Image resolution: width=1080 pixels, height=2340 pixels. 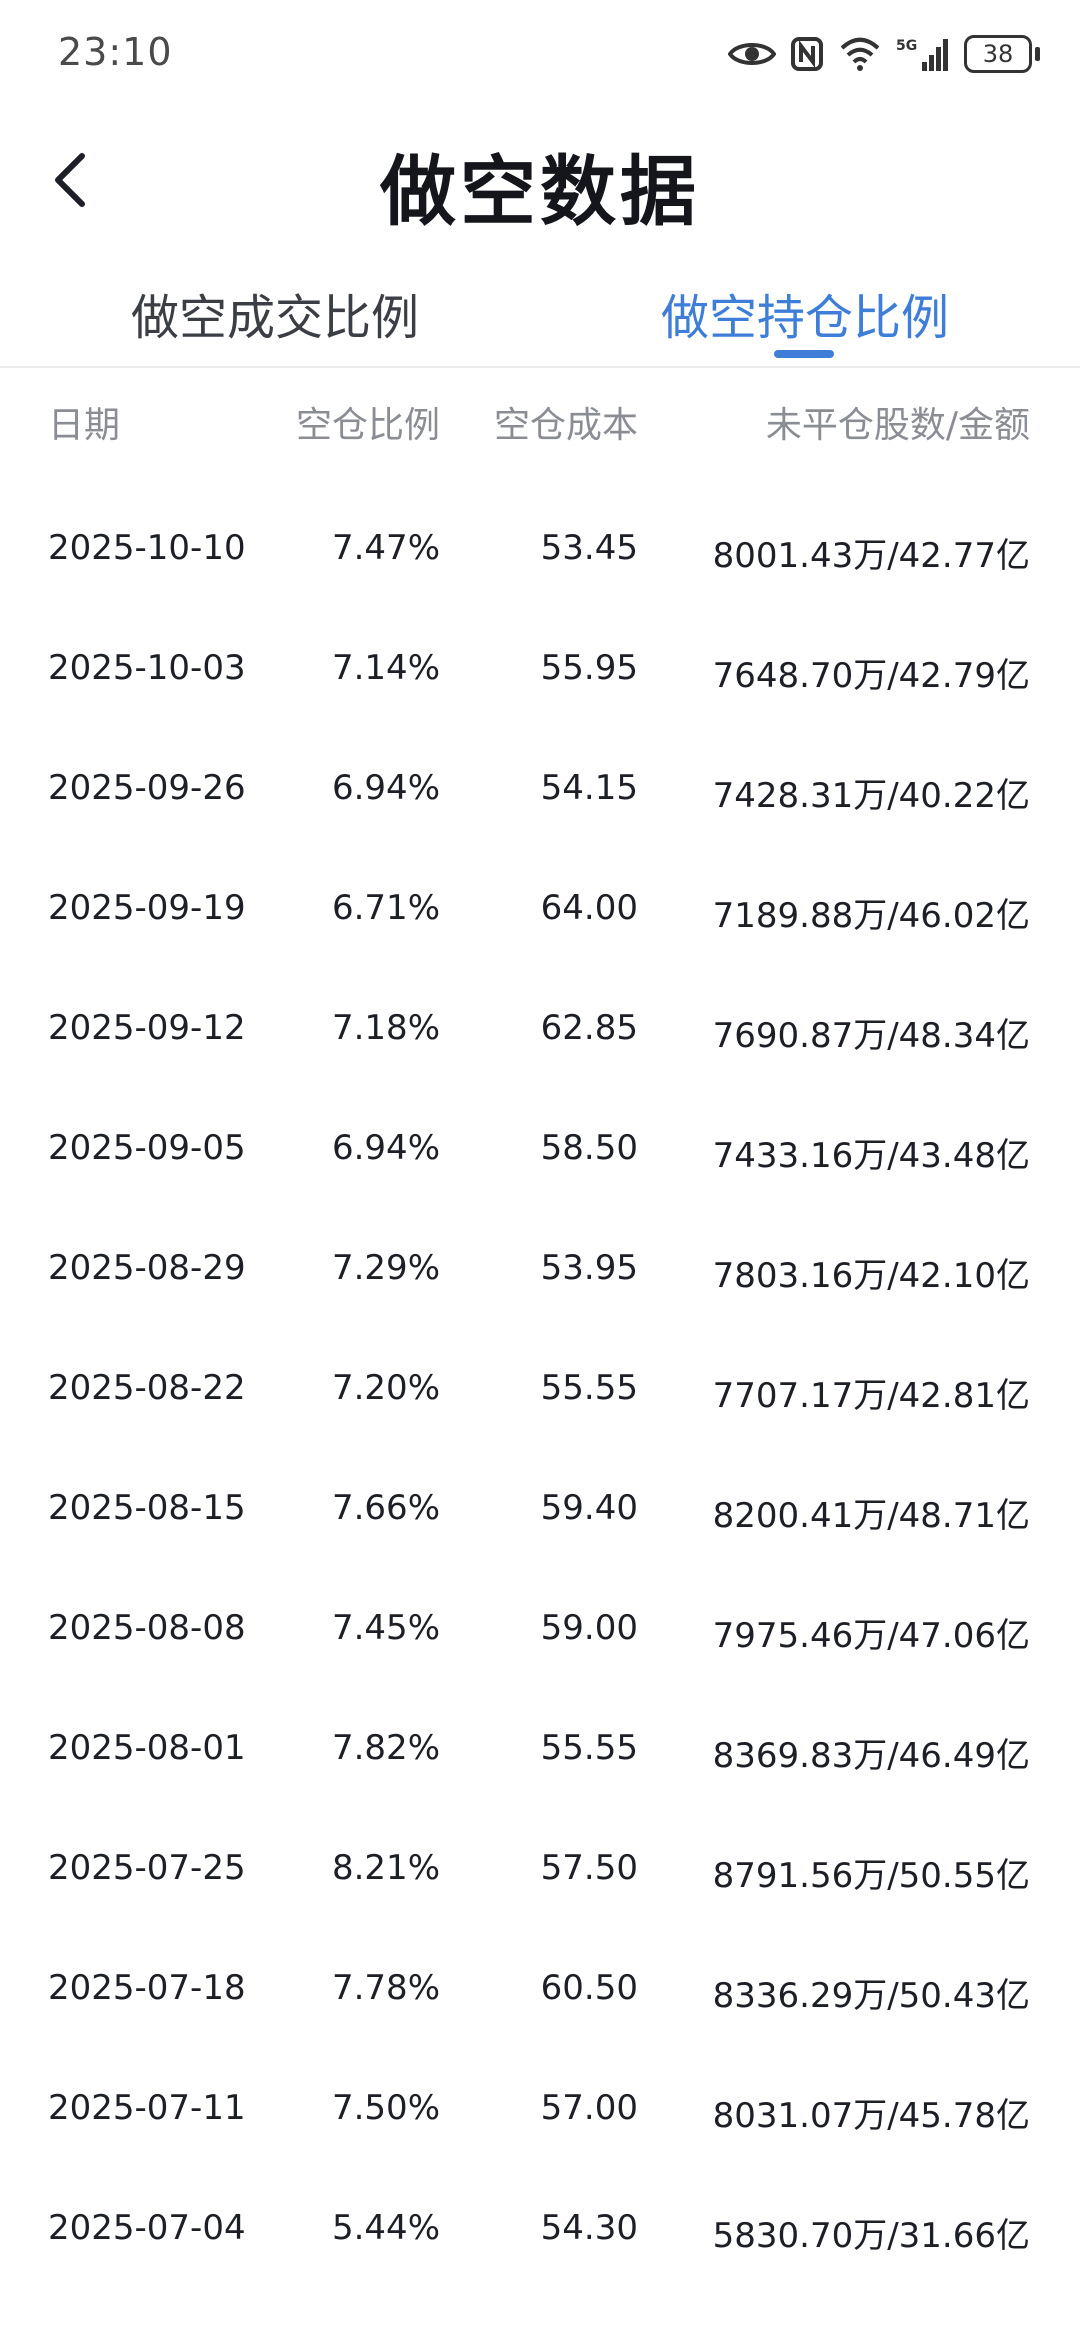 What do you see at coordinates (871, 676) in the screenshot?
I see `cell-open-shares-amount: 7648.70万/42.79亿` at bounding box center [871, 676].